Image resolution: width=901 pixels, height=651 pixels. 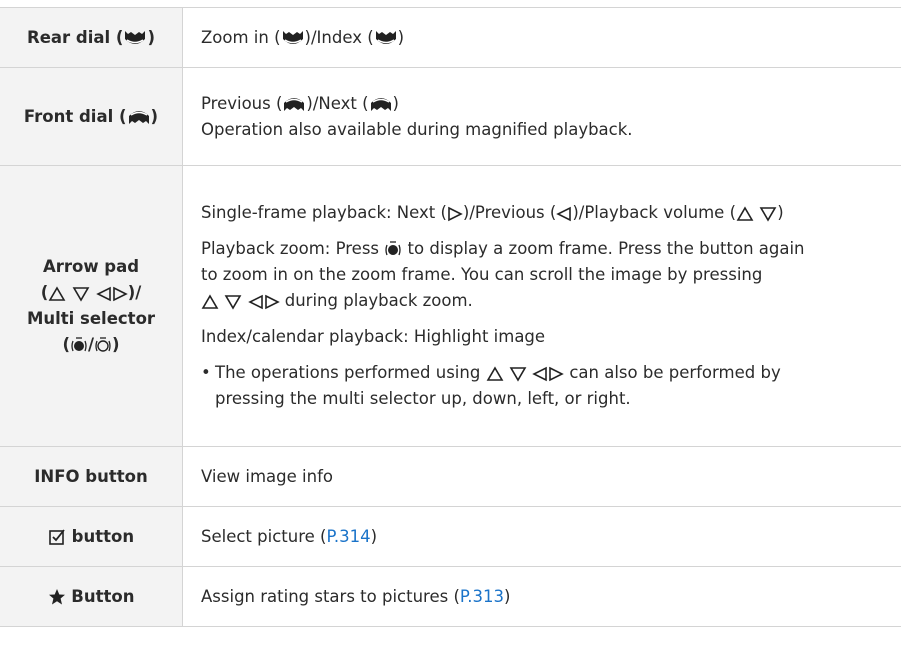 I want to click on multi-selector-label: Multi selector, so click(x=91, y=318).